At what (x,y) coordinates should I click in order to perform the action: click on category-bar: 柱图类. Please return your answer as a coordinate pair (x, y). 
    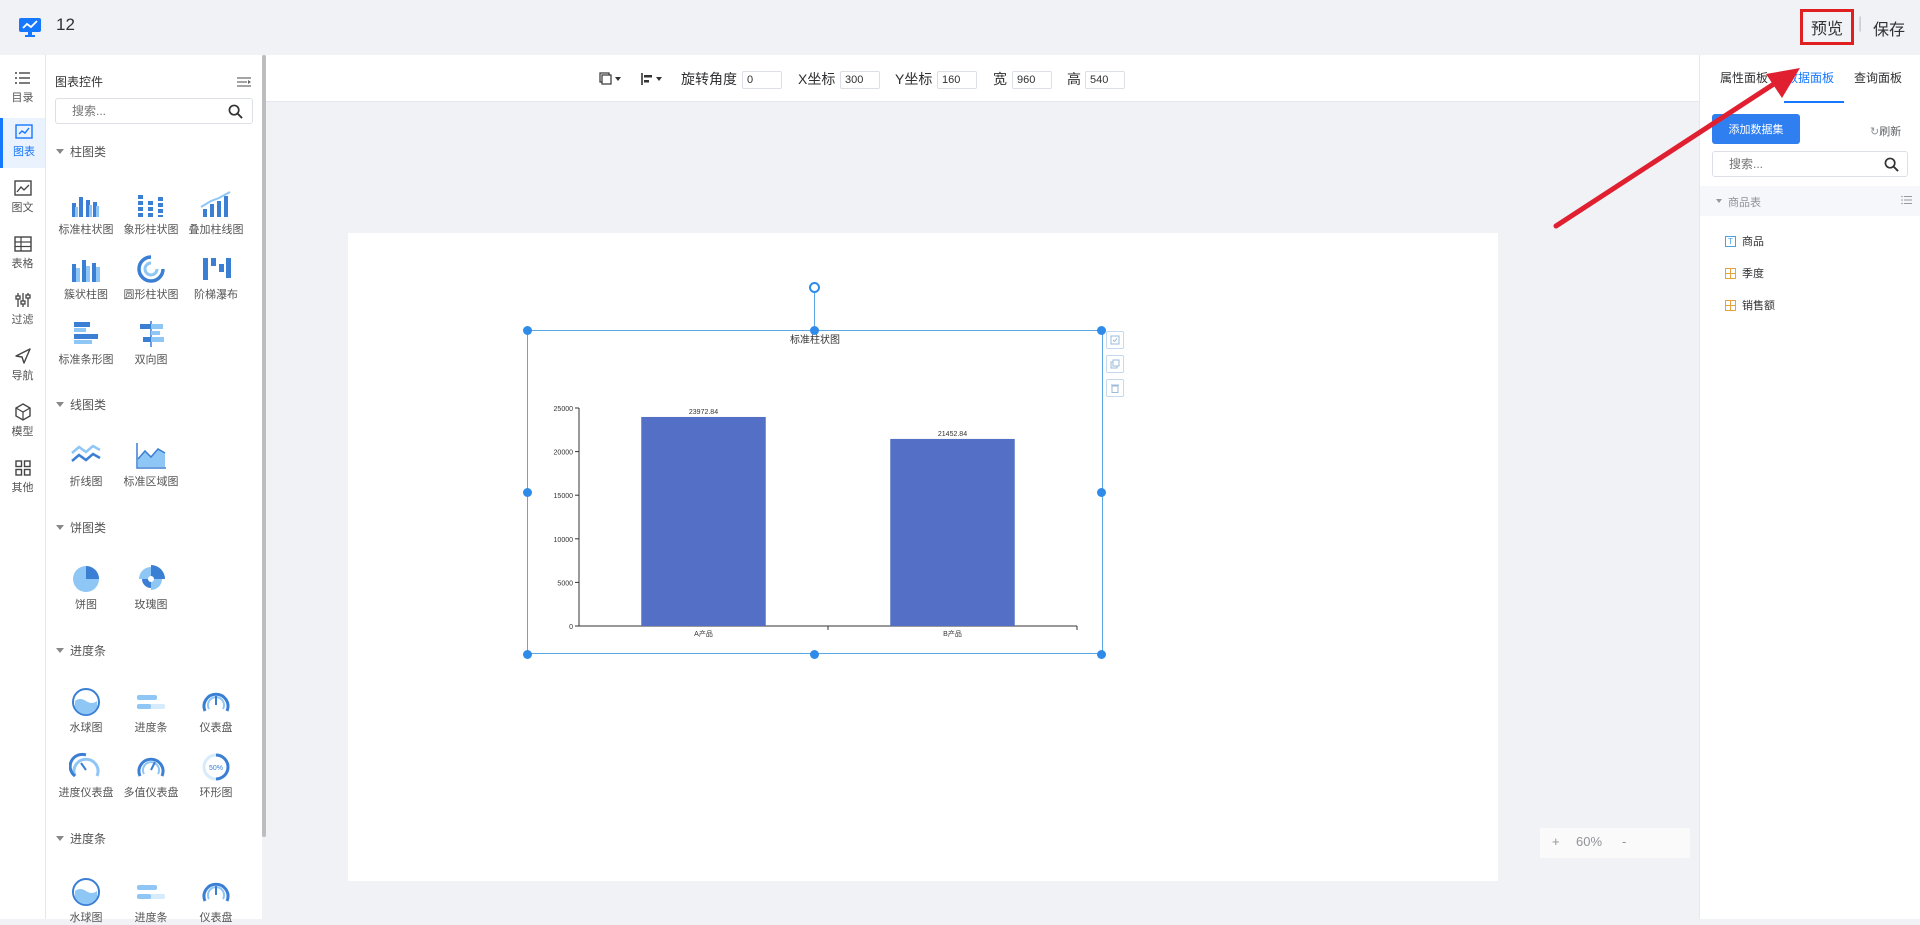
    Looking at the image, I should click on (81, 151).